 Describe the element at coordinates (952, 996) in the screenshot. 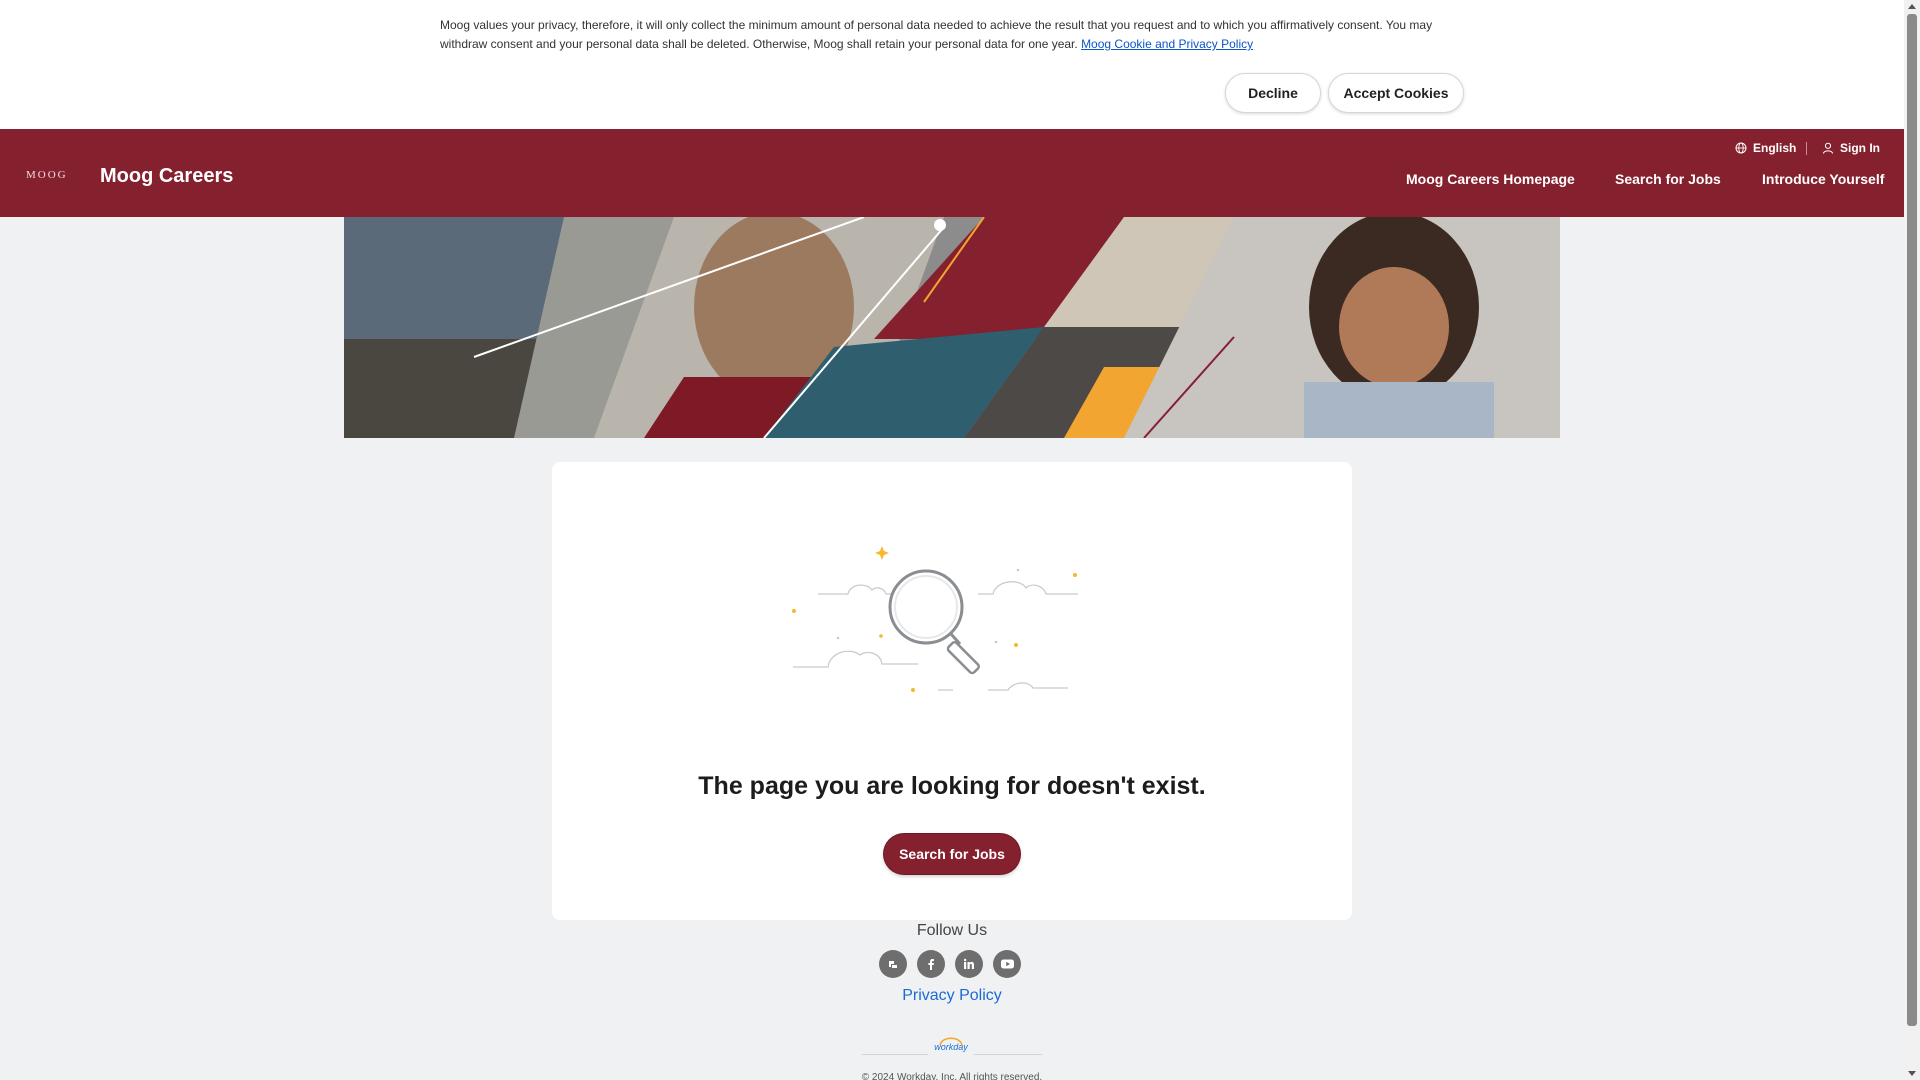

I see `privacy-policy-link: Privacy Policy` at that location.